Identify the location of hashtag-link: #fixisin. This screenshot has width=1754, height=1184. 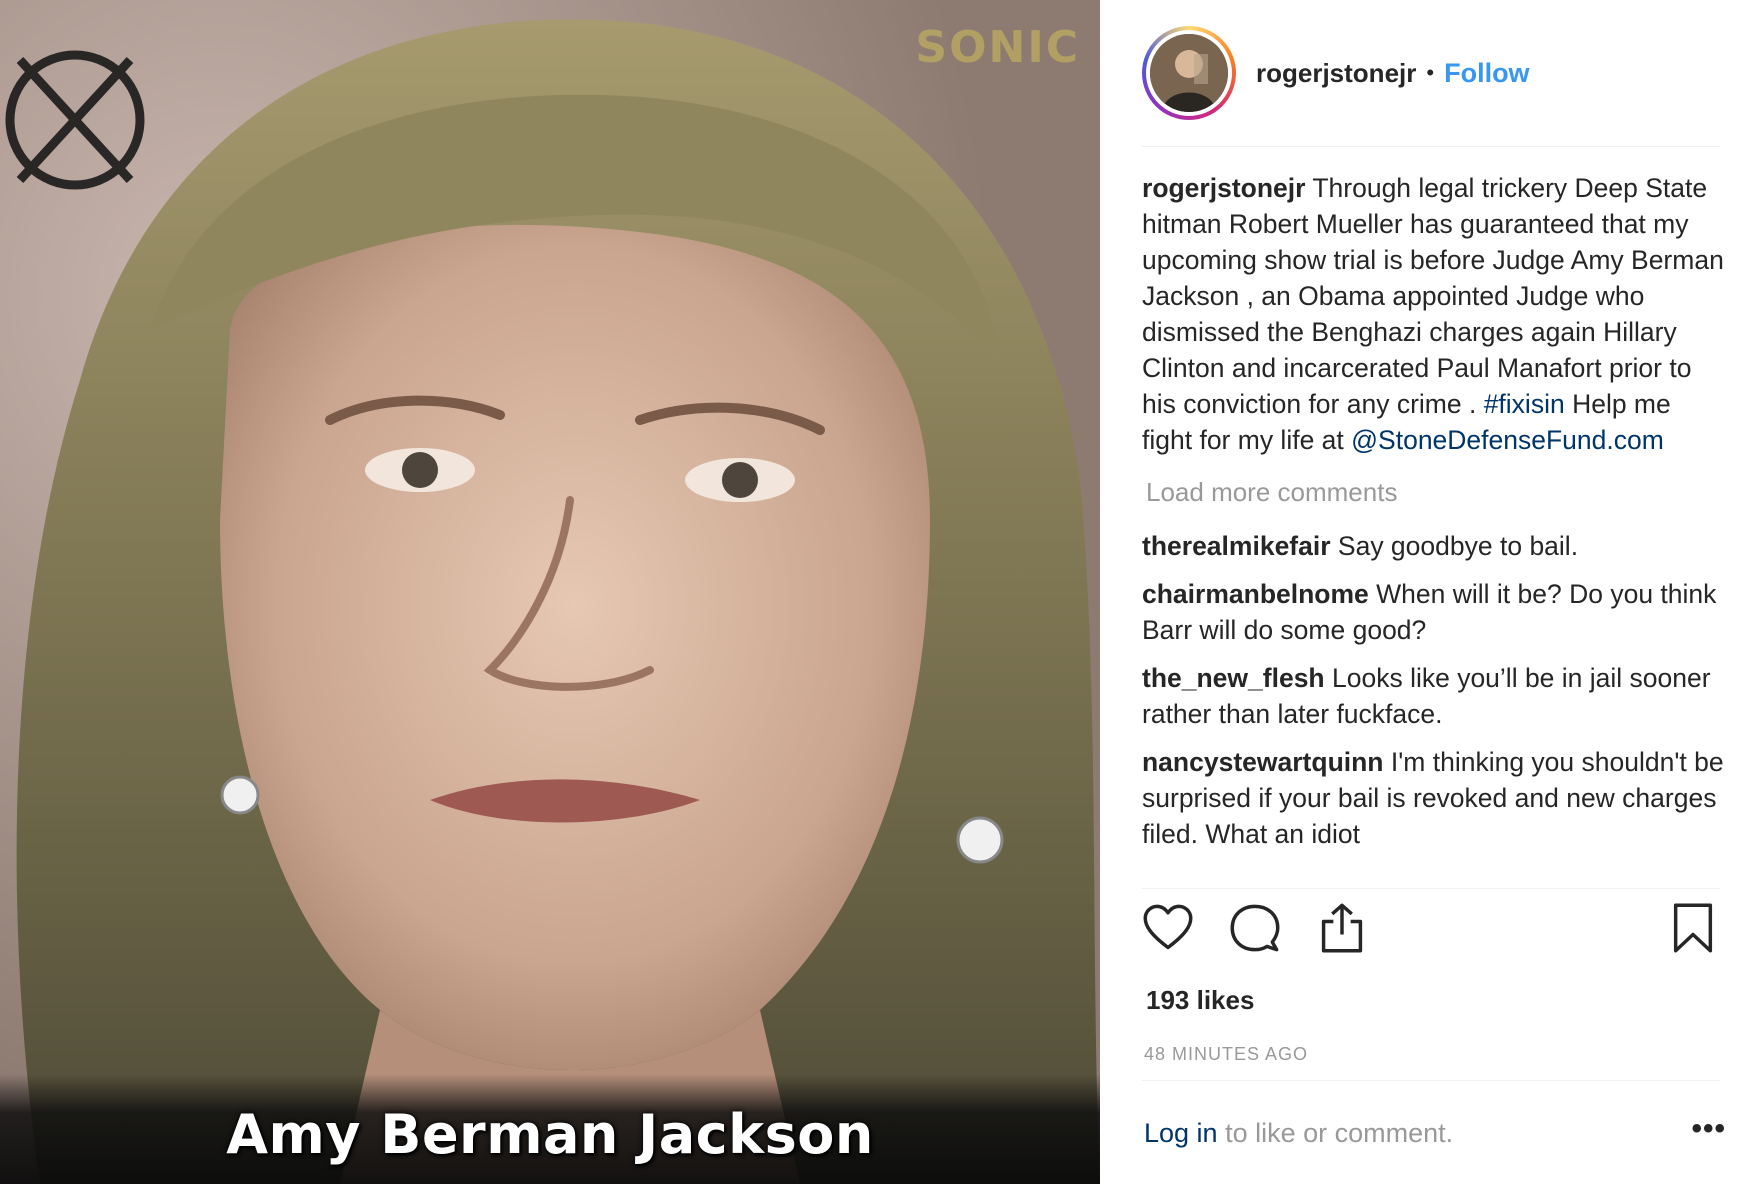
(1524, 404).